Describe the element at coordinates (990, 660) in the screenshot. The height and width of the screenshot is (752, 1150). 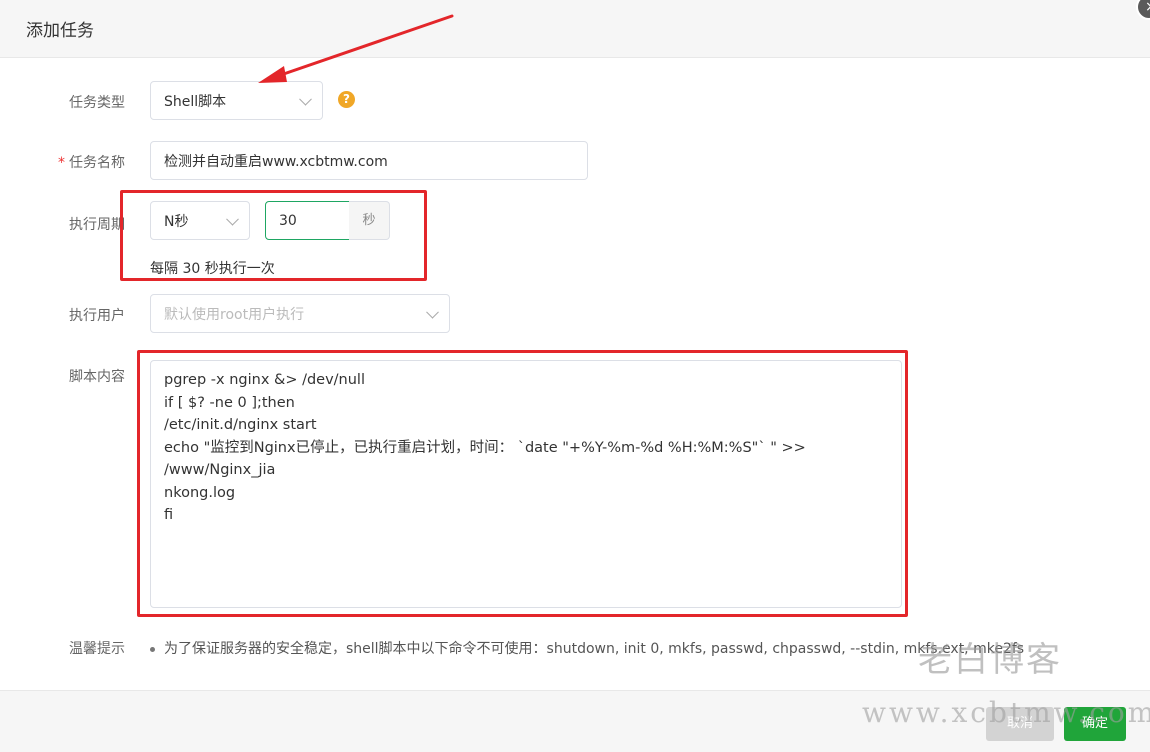
I see `watermark-title: 老白博客` at that location.